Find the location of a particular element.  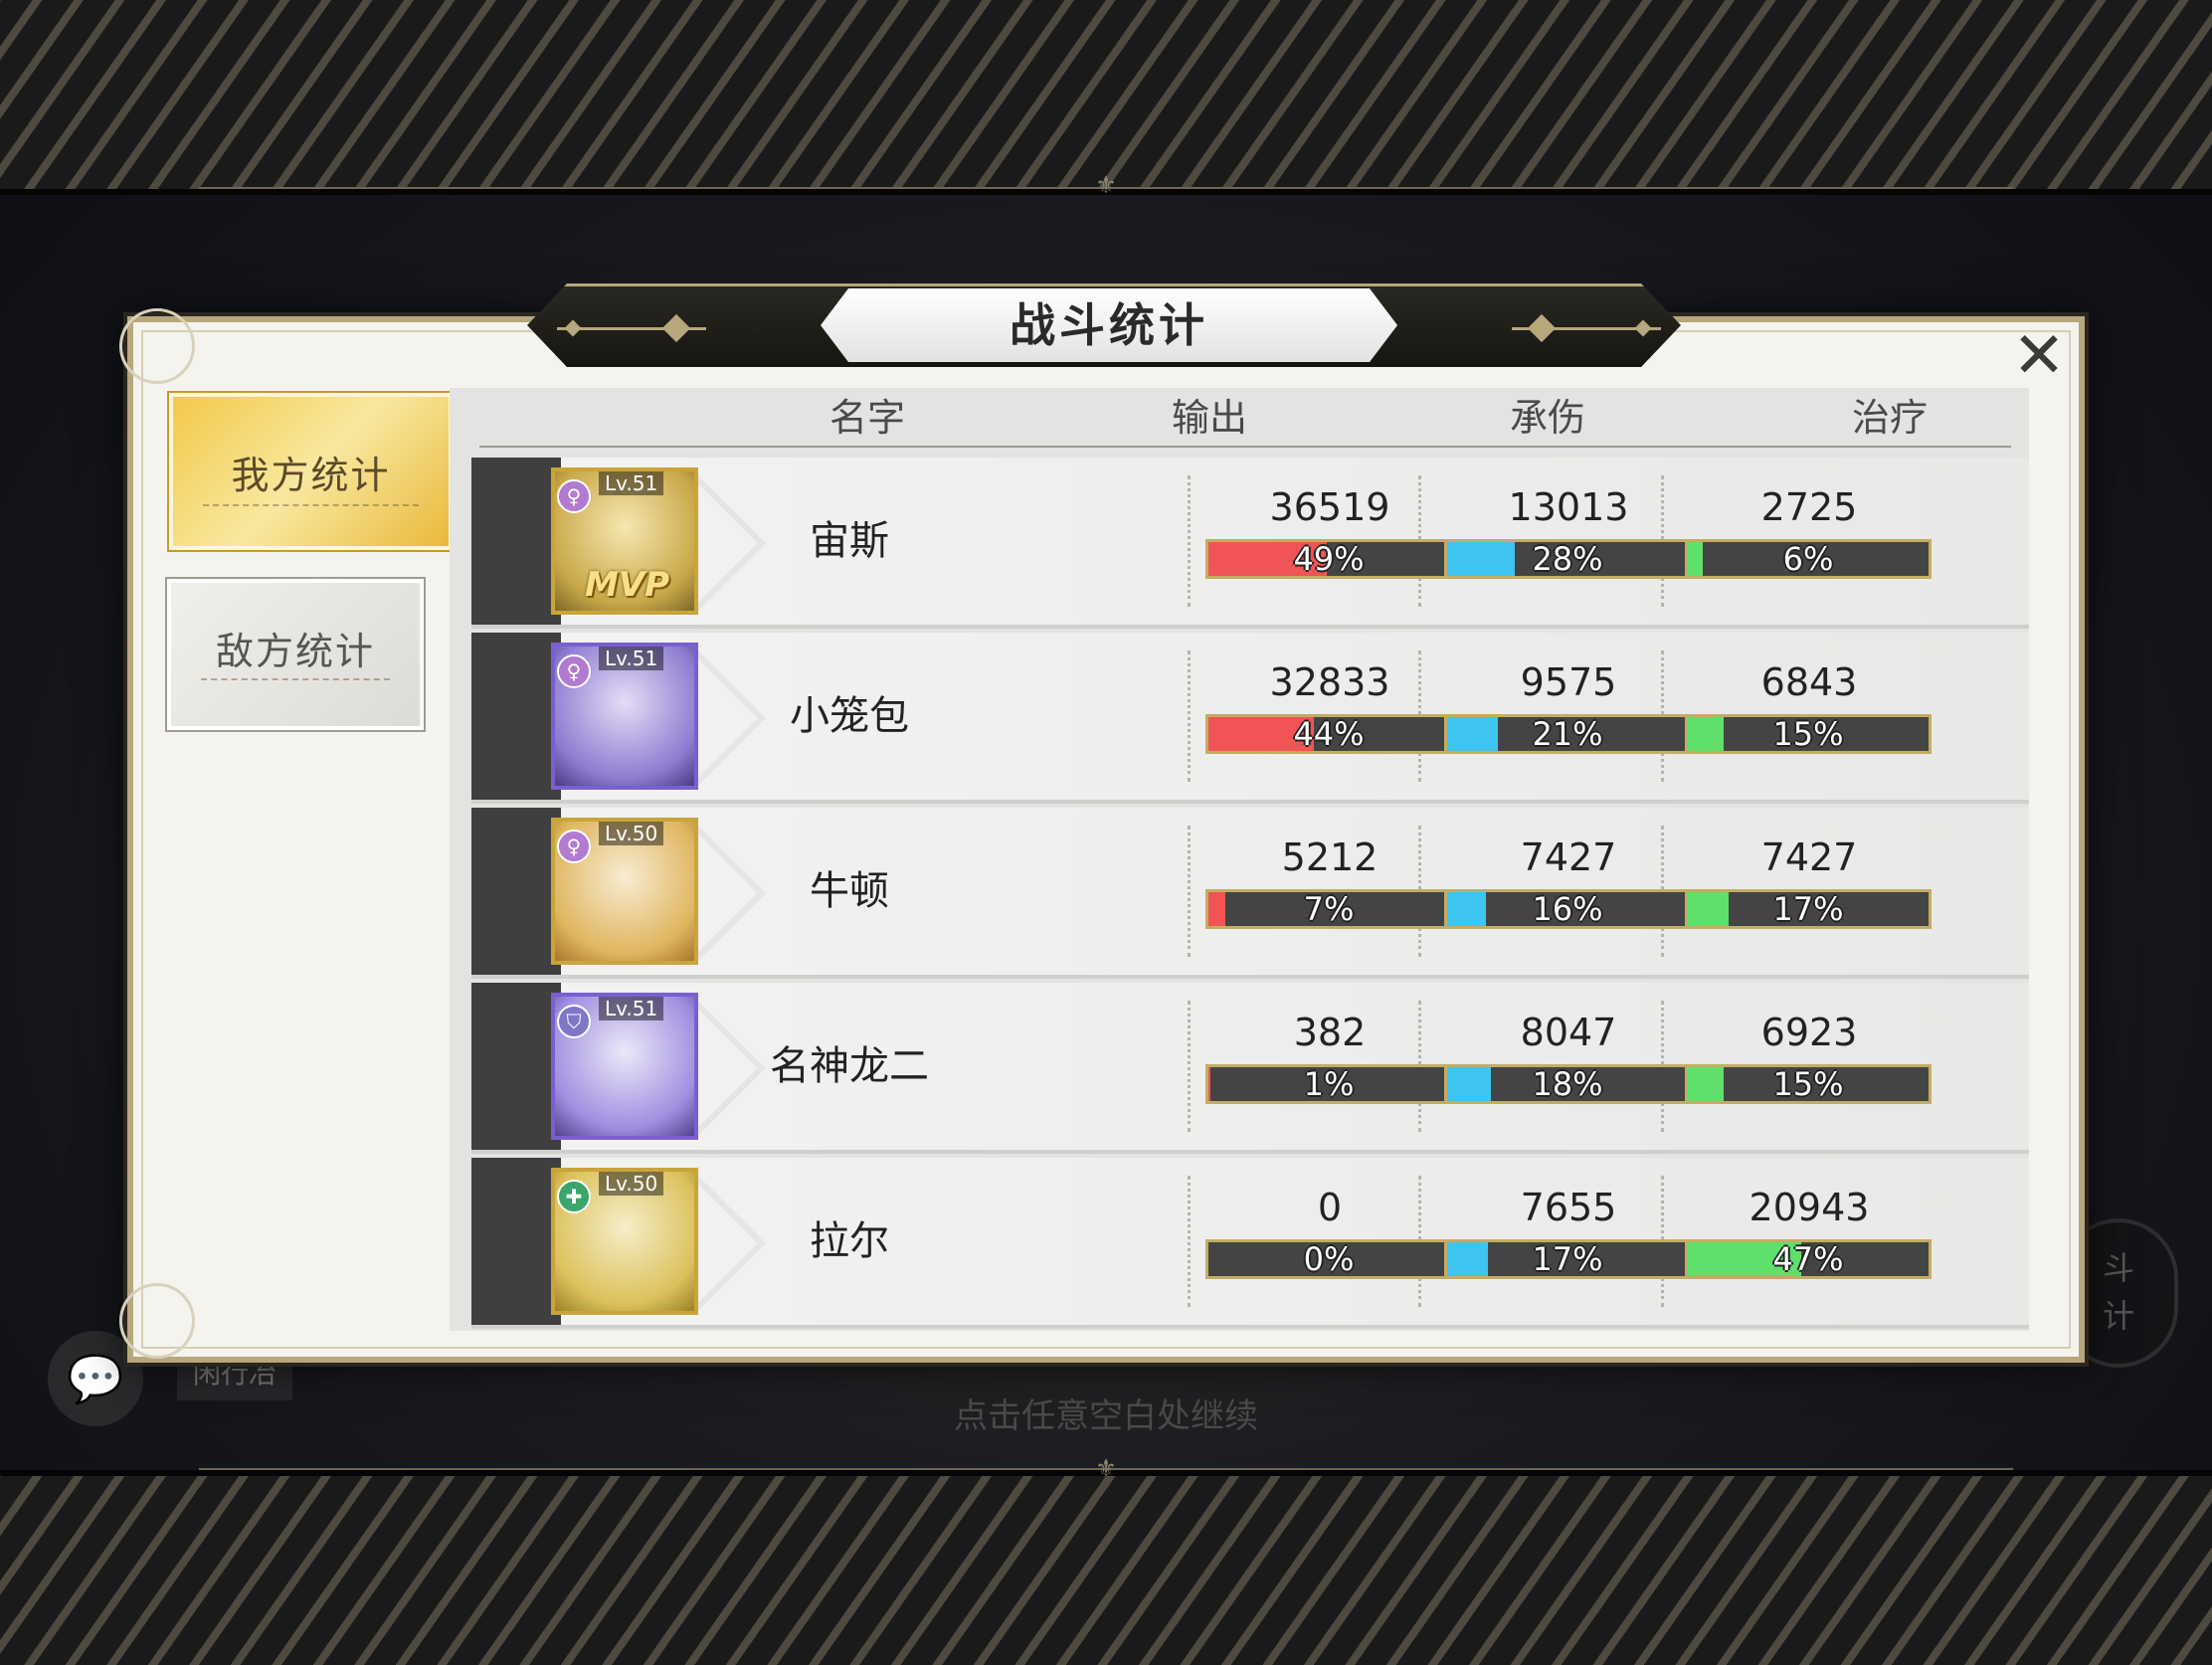

page-title: 战斗统计 is located at coordinates (1109, 325).